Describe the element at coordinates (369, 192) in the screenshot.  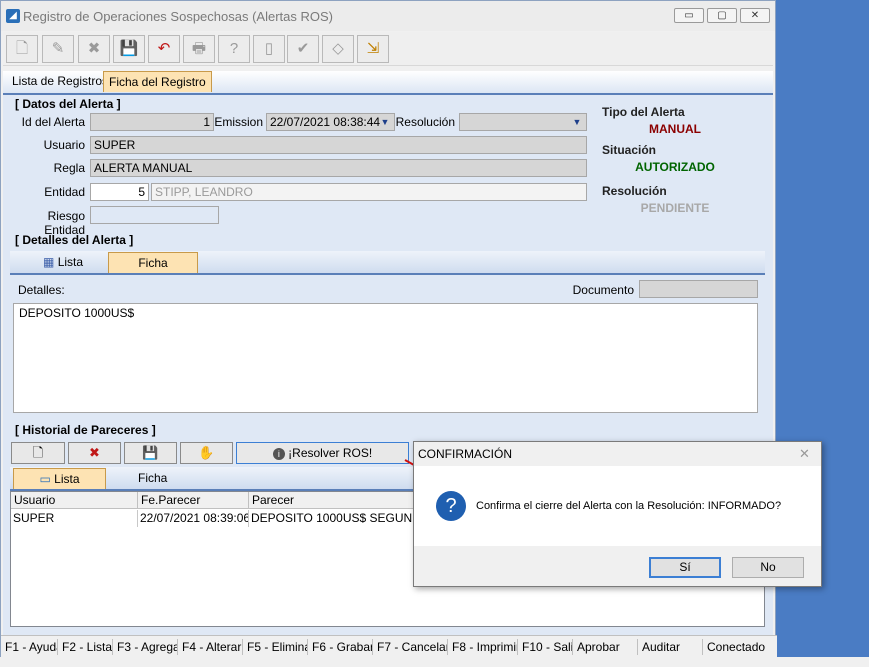
I see `entidad-name-field: STIPP, LEANDRO` at that location.